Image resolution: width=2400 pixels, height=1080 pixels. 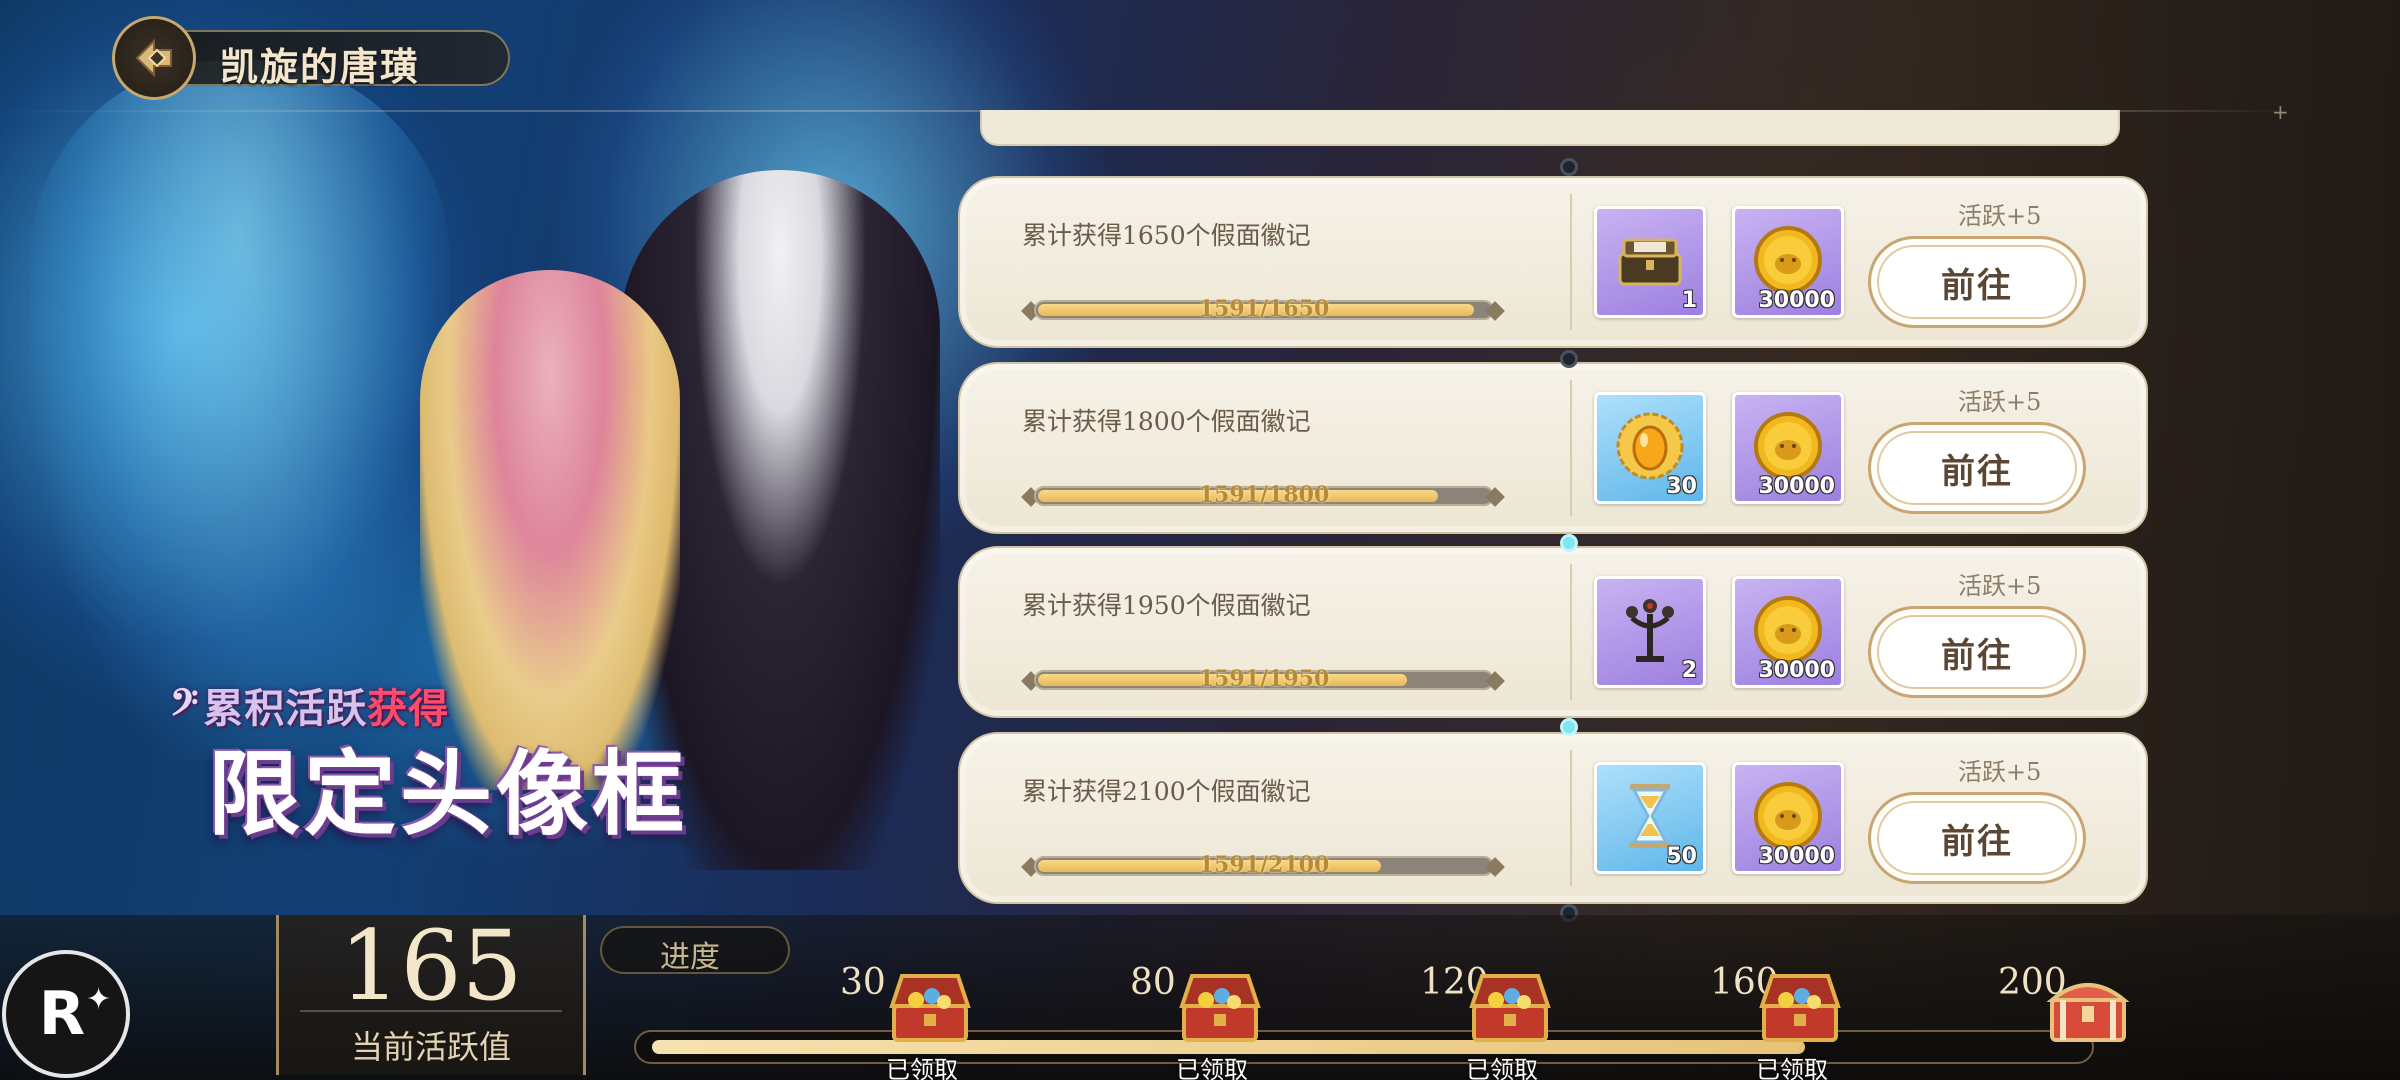 I want to click on corner-ornament: +, so click(x=2280, y=112).